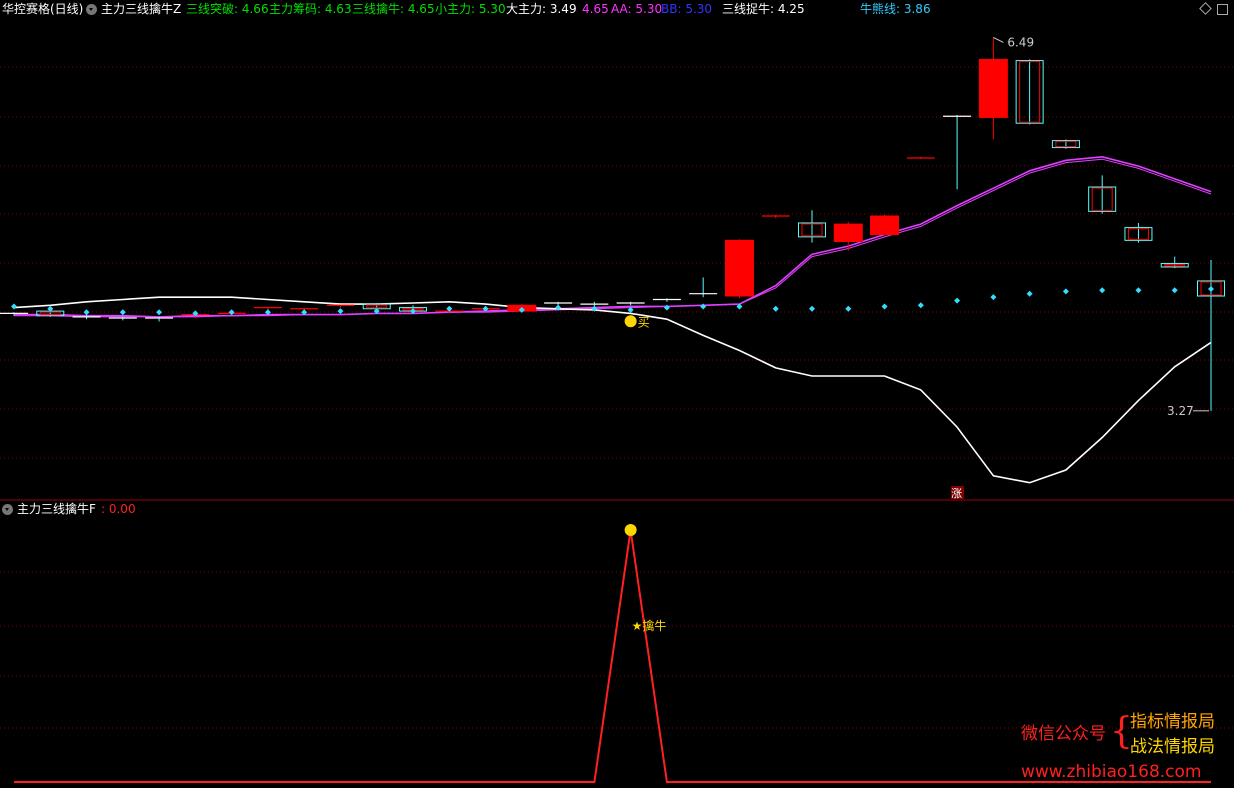  I want to click on watermark-line1: 指标情报局, so click(1172, 722).